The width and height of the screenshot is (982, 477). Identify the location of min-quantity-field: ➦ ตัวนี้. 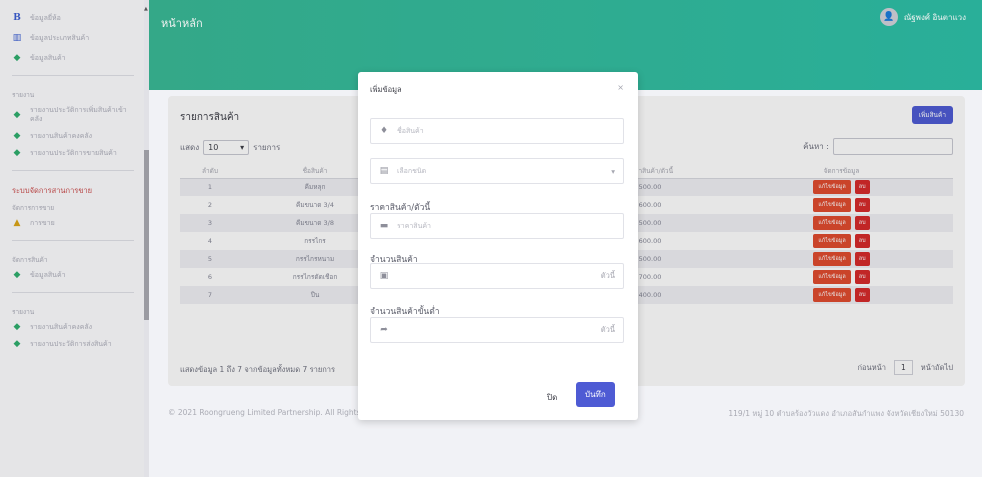
(497, 330).